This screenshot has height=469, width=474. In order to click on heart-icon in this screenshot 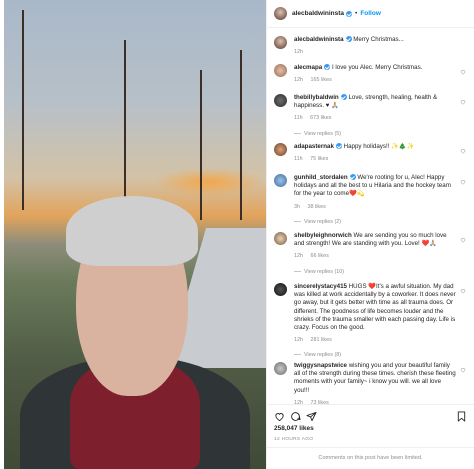, I will do `click(279, 416)`.